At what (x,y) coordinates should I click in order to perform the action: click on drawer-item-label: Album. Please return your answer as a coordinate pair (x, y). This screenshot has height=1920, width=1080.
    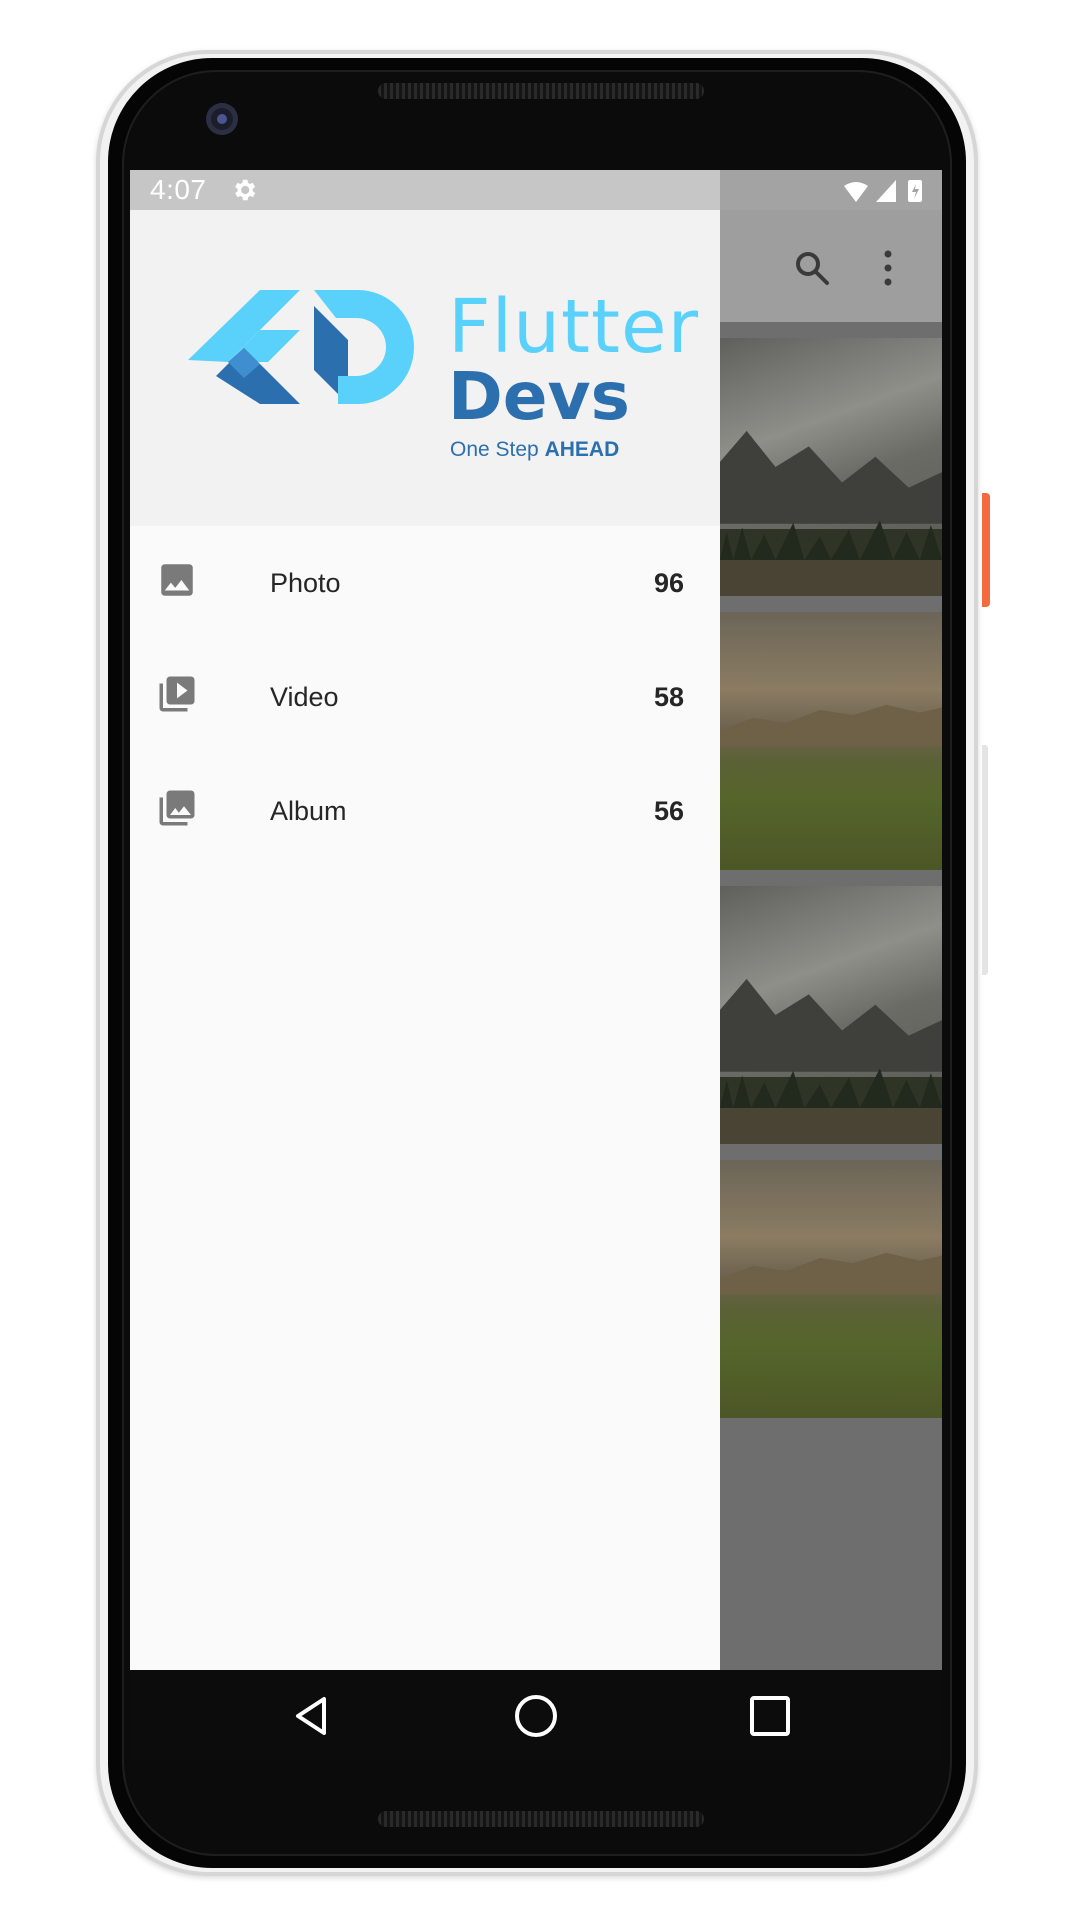
    Looking at the image, I should click on (308, 811).